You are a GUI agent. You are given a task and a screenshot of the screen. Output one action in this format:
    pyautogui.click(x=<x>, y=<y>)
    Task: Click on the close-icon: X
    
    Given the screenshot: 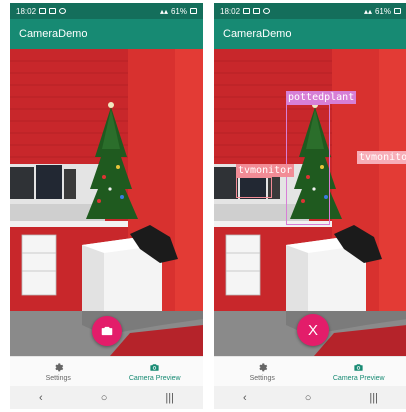 What is the action you would take?
    pyautogui.click(x=312, y=330)
    